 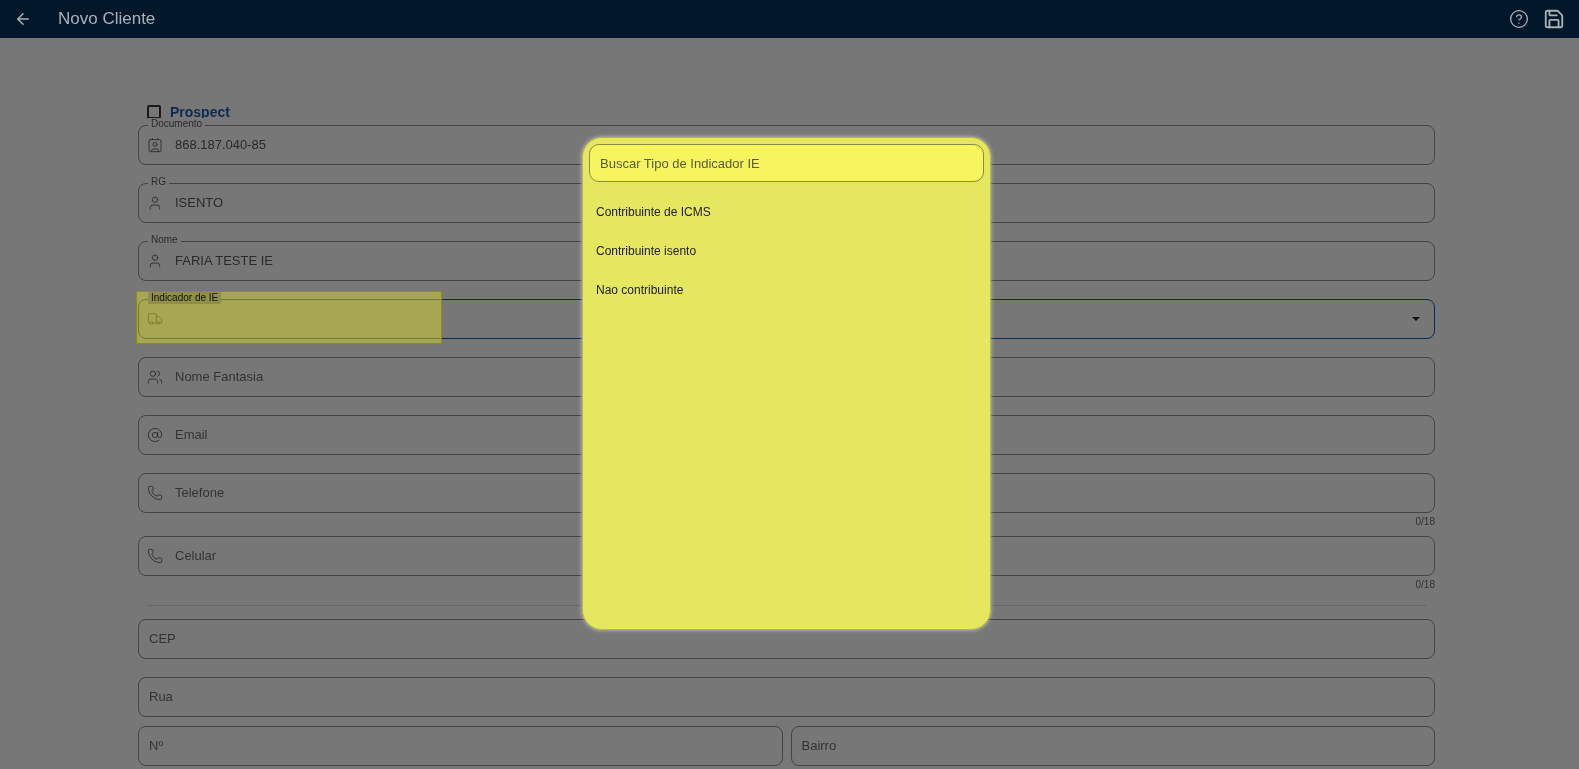 What do you see at coordinates (224, 261) in the screenshot?
I see `field-value: FARIA TESTE IE` at bounding box center [224, 261].